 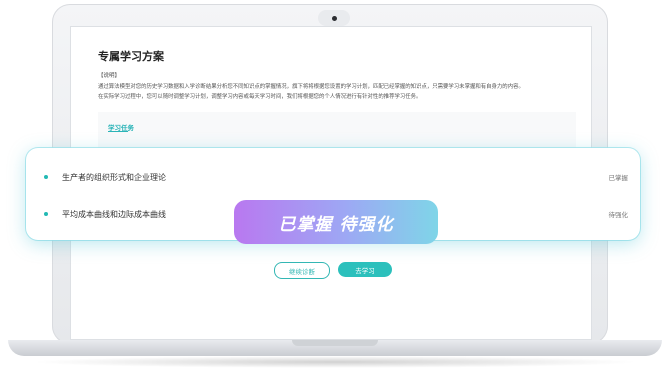 I want to click on ribbon-text: 已掌握 待强化, so click(x=336, y=224).